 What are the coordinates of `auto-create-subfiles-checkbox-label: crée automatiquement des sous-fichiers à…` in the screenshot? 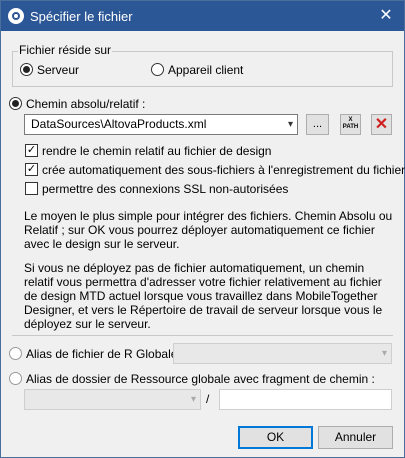 It's located at (223, 170).